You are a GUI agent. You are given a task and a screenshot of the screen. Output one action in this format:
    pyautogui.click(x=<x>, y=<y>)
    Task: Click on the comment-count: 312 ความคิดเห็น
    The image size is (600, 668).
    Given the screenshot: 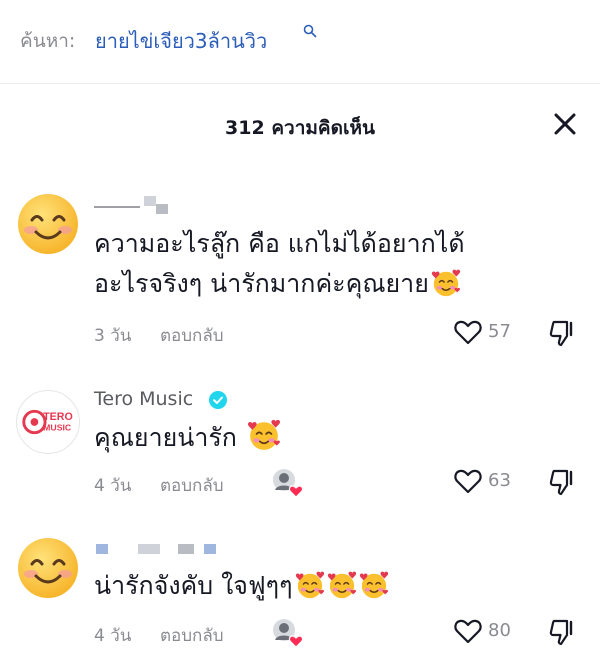 What is the action you would take?
    pyautogui.click(x=300, y=128)
    